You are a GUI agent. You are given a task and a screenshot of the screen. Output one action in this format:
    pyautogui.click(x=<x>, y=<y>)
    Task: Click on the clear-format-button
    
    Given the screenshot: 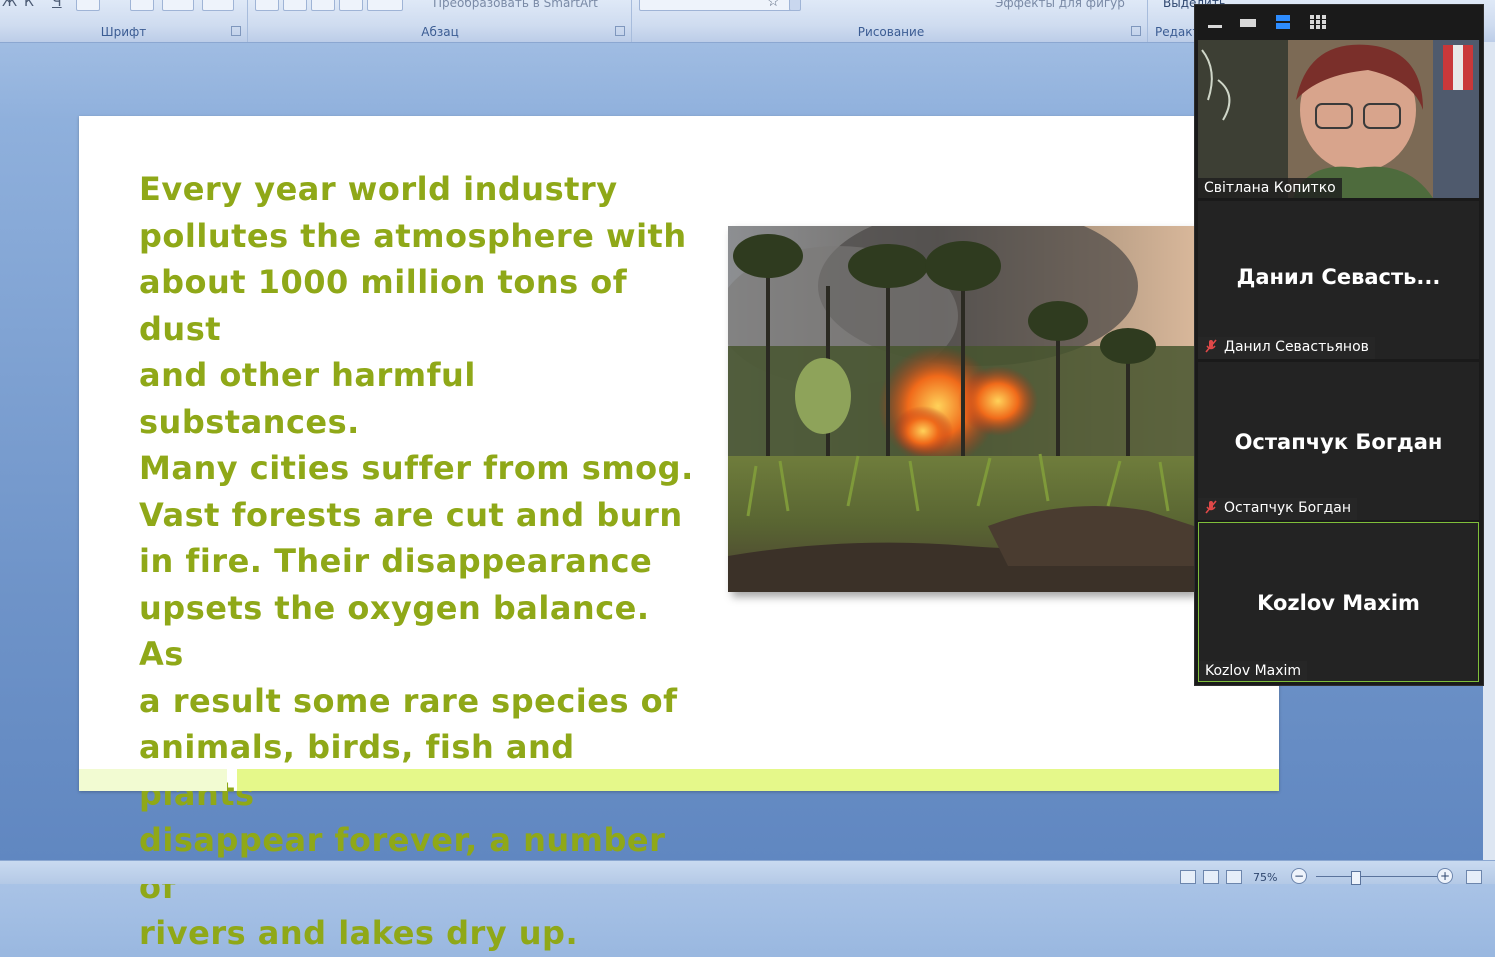 What is the action you would take?
    pyautogui.click(x=218, y=5)
    